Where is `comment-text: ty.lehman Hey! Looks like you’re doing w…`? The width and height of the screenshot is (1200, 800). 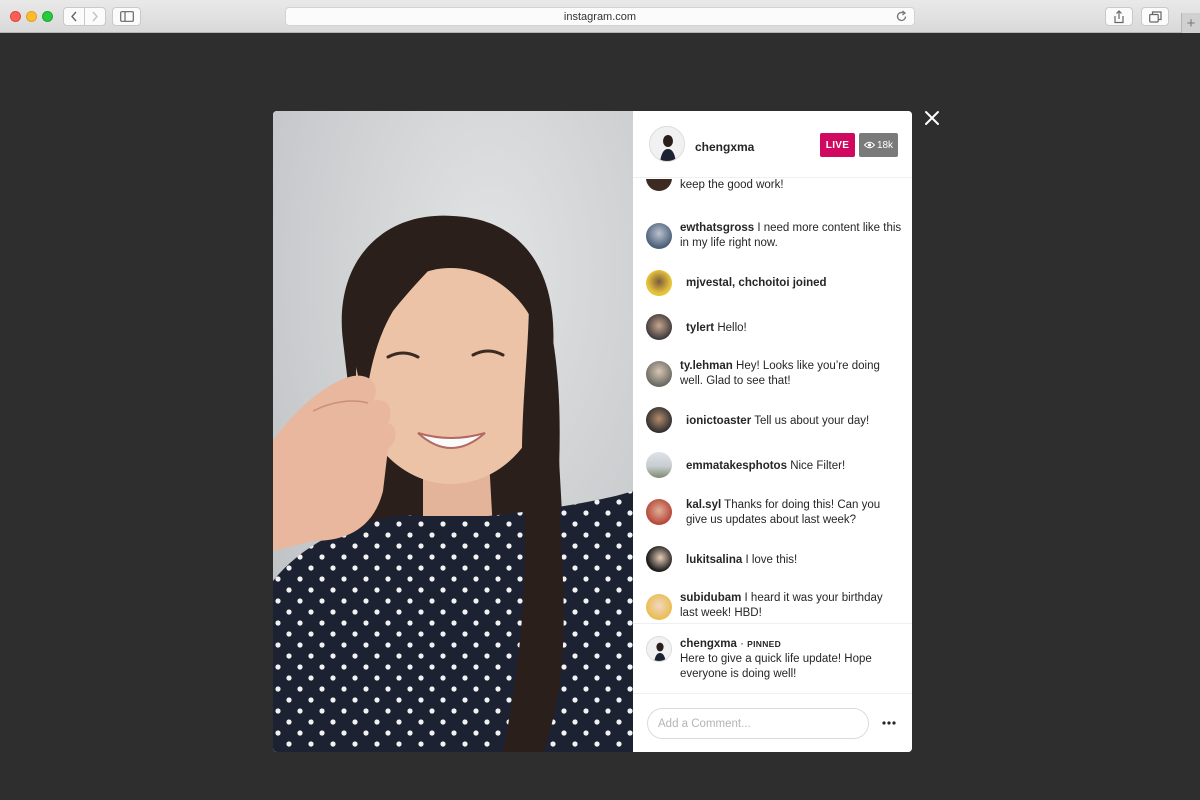 comment-text: ty.lehman Hey! Looks like you’re doing w… is located at coordinates (791, 374).